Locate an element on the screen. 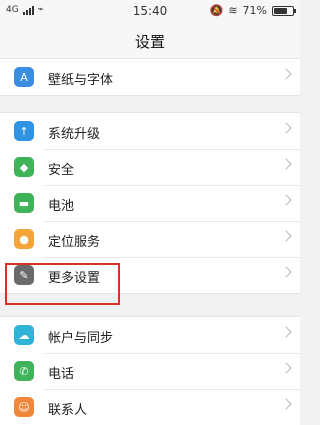  security-shield-icon: ◆ is located at coordinates (24, 167).